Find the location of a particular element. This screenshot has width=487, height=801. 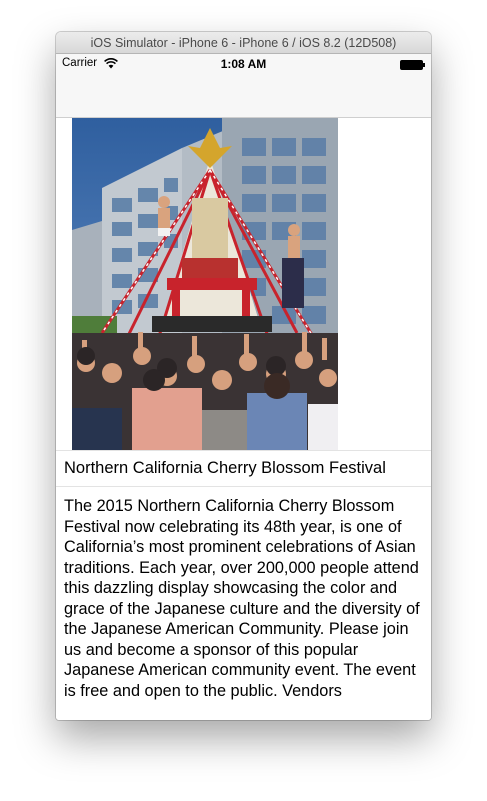

status-time: 1:08 AM is located at coordinates (243, 64).